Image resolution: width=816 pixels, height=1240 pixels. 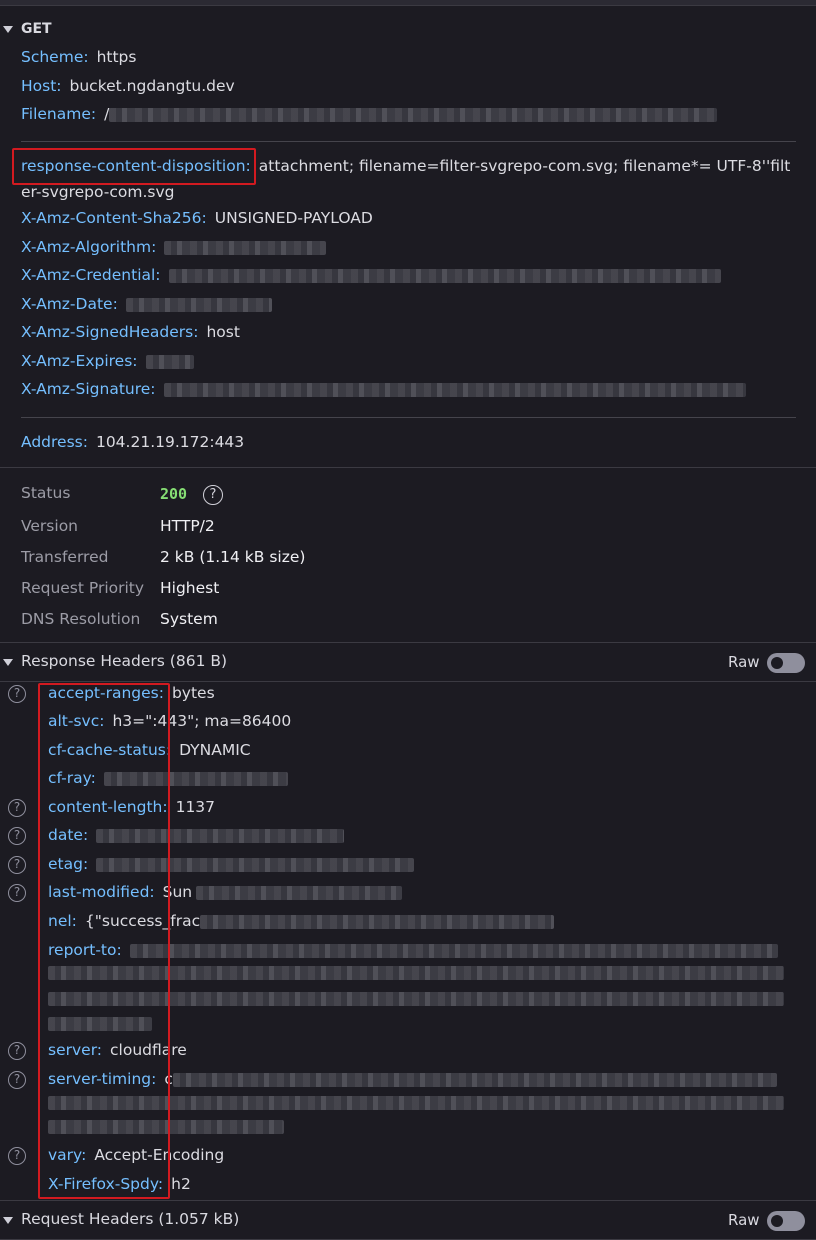 I want to click on dns-value: System, so click(x=189, y=619).